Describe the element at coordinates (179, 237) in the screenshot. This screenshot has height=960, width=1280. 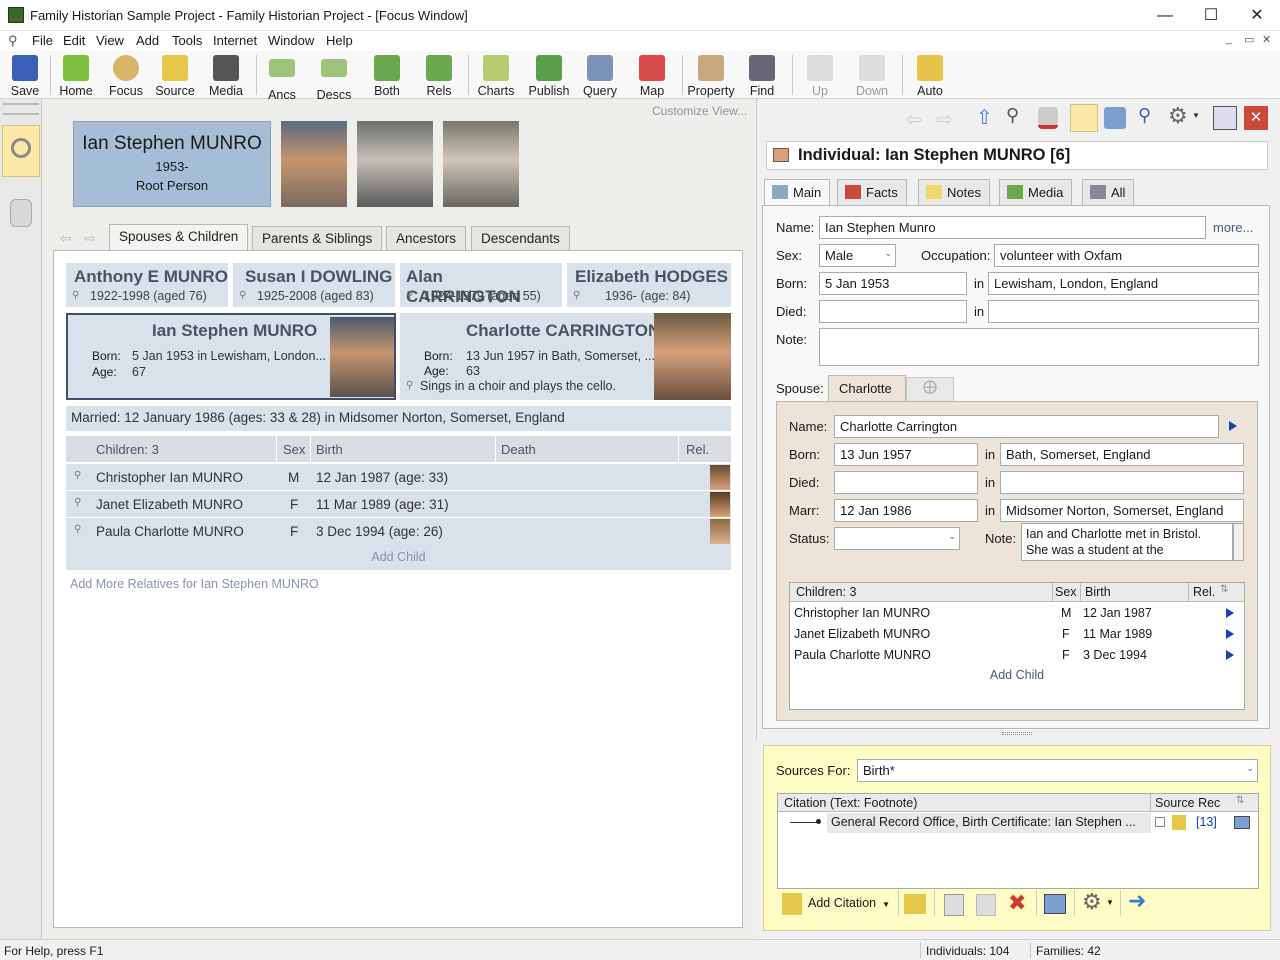
I see `tab-spouses-children: Spouses & Children` at that location.